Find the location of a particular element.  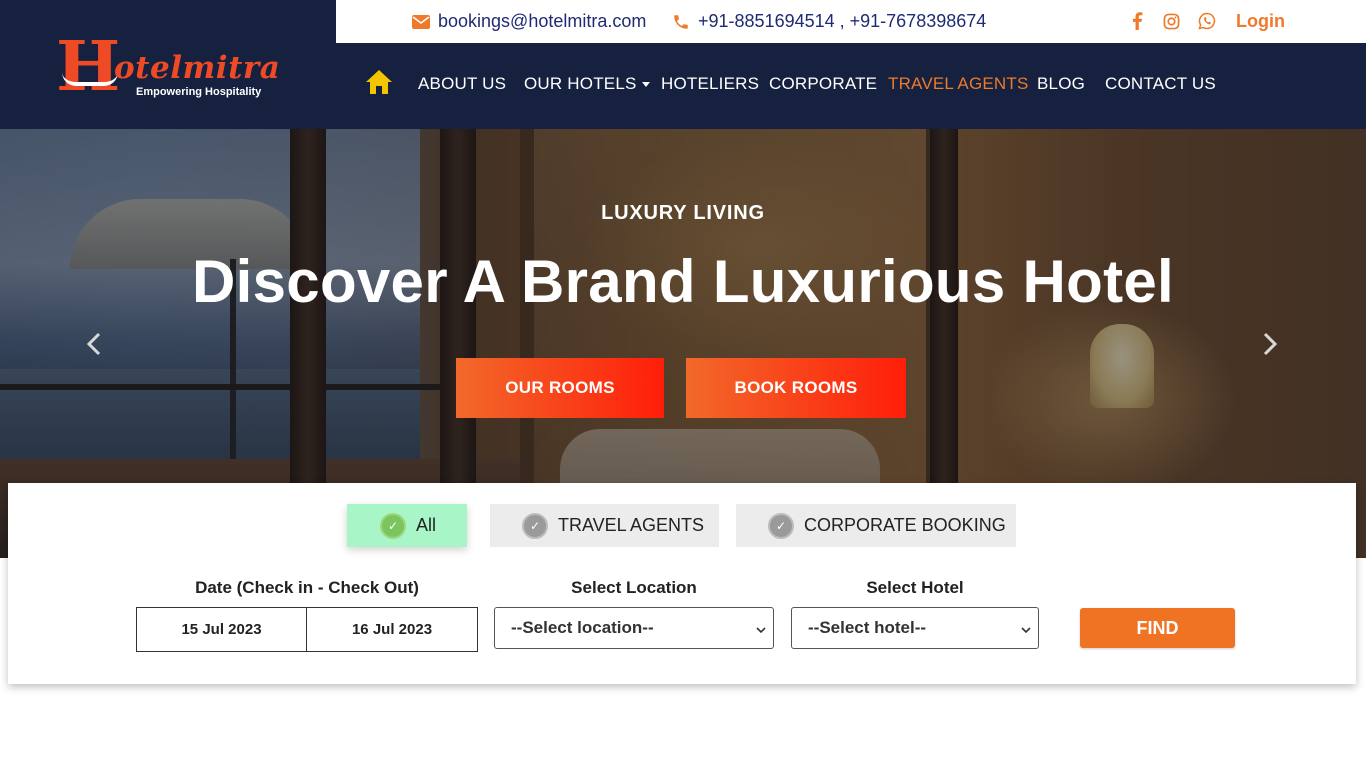

nav-our-hotels-label: OUR HOTELS is located at coordinates (580, 83).